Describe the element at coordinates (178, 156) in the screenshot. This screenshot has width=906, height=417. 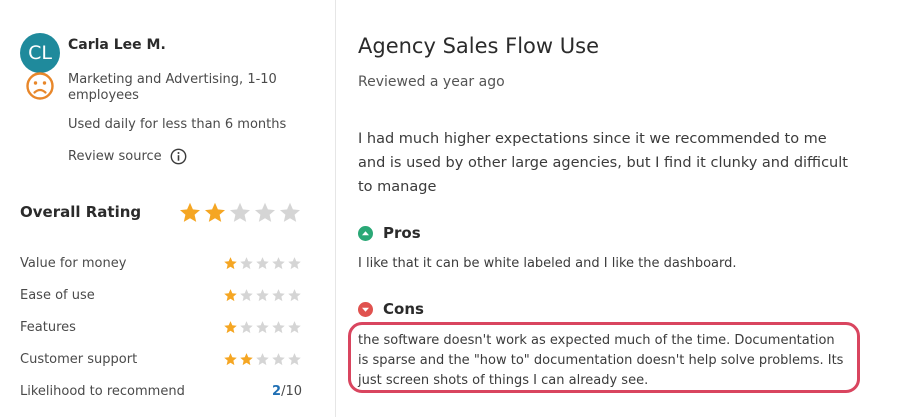
I see `info-icon` at that location.